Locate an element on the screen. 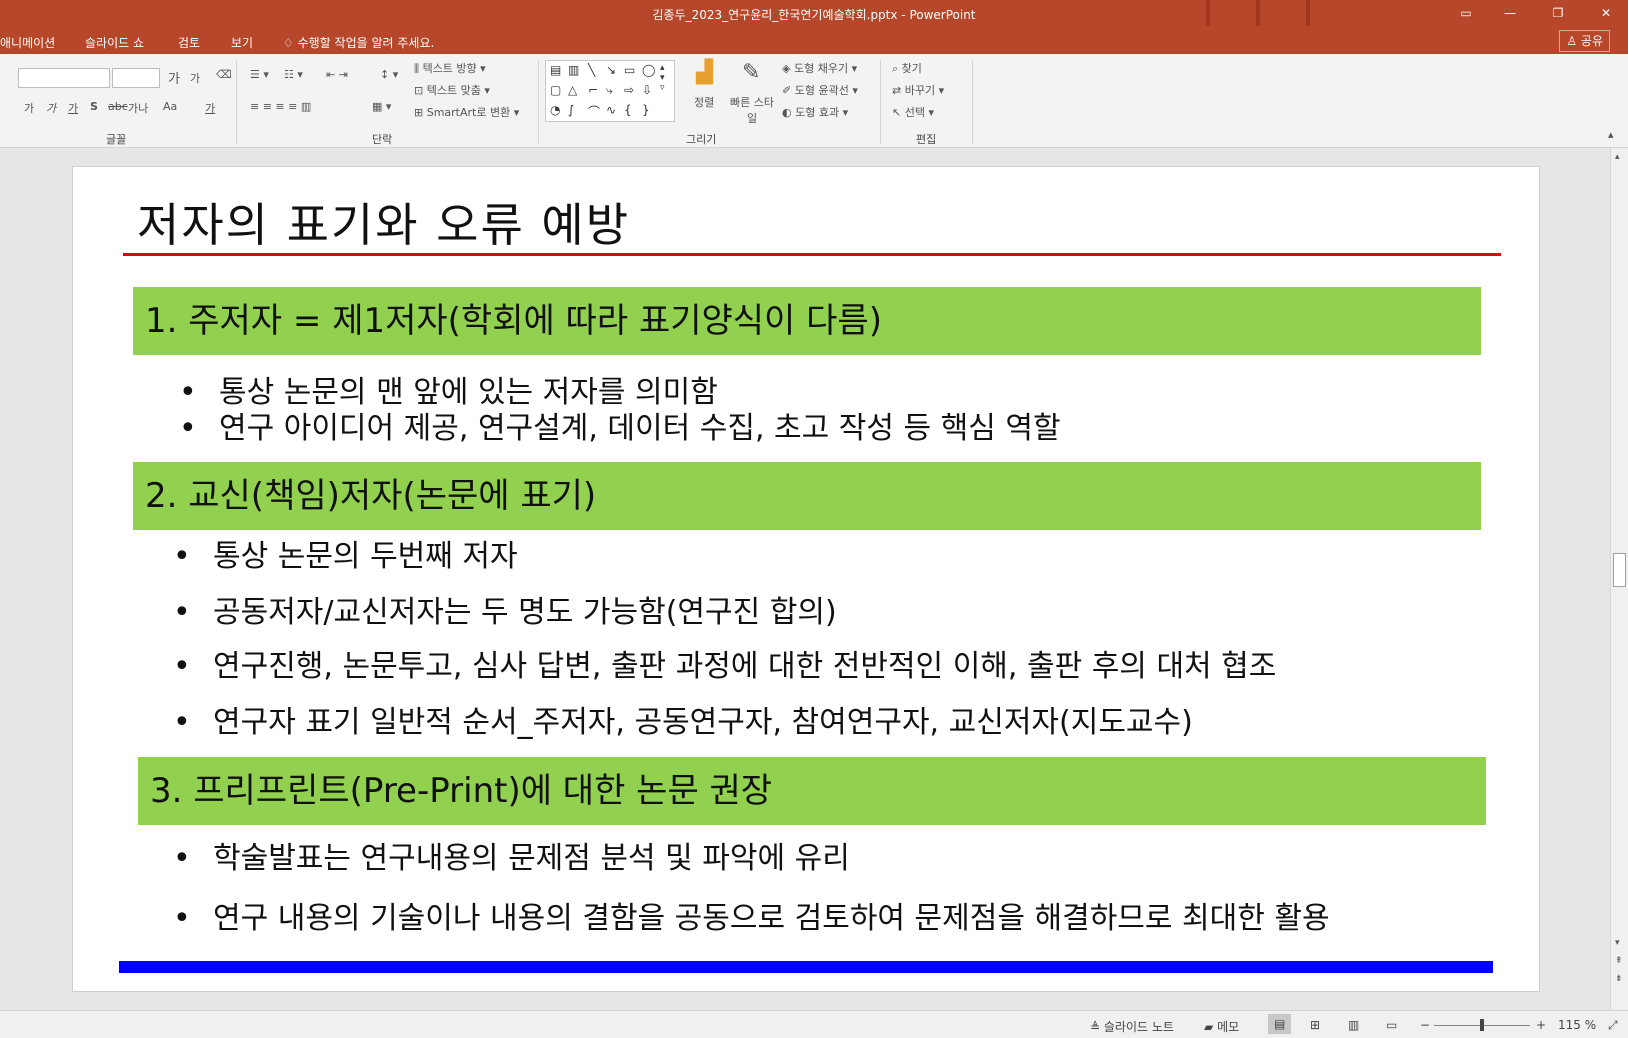 The image size is (1628, 1038). align-icons: ≡ ≡ ≡ ≡ ▥ is located at coordinates (280, 106).